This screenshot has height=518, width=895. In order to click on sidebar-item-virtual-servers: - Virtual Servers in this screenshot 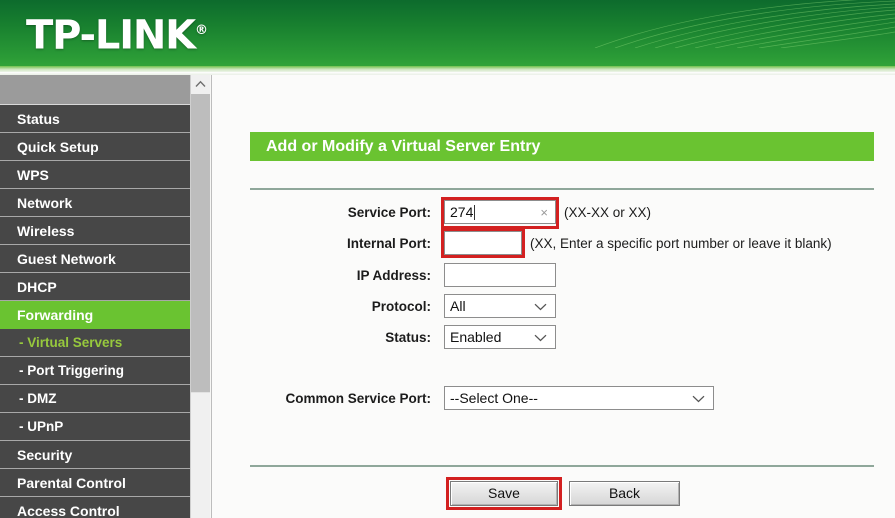, I will do `click(95, 343)`.